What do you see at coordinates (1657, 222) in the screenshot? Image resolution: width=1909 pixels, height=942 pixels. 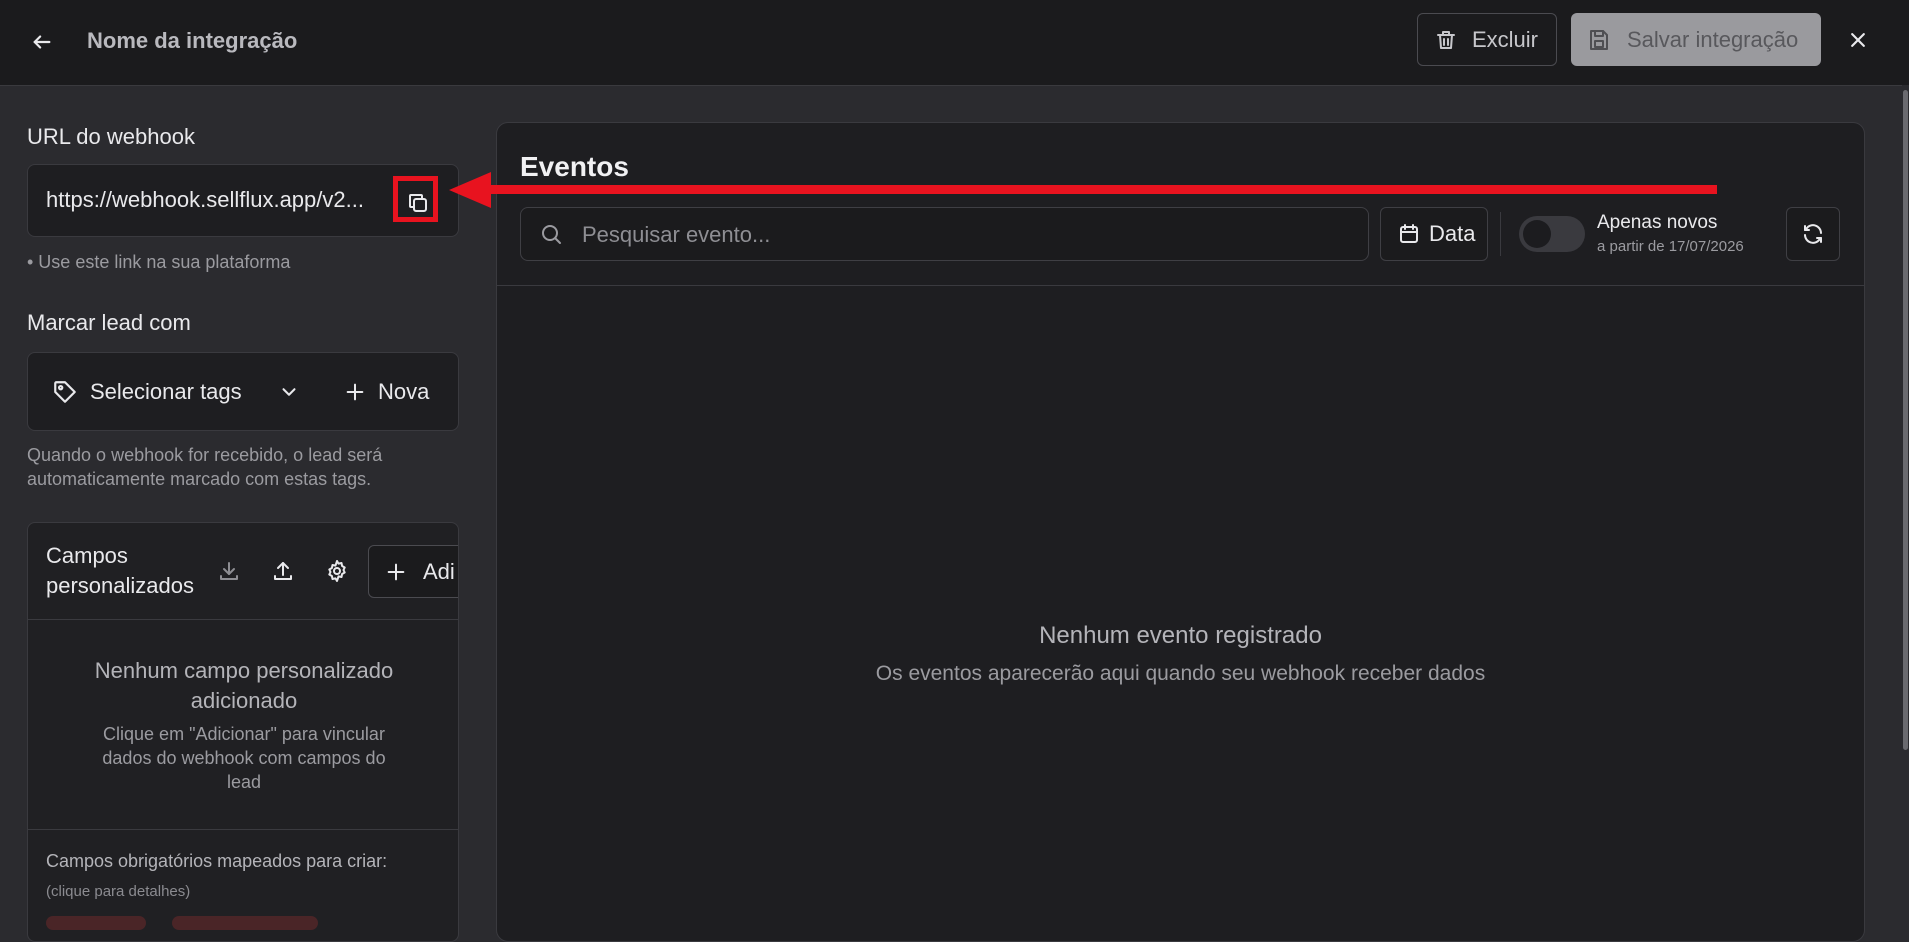 I see `only-new-label: Apenas novos` at bounding box center [1657, 222].